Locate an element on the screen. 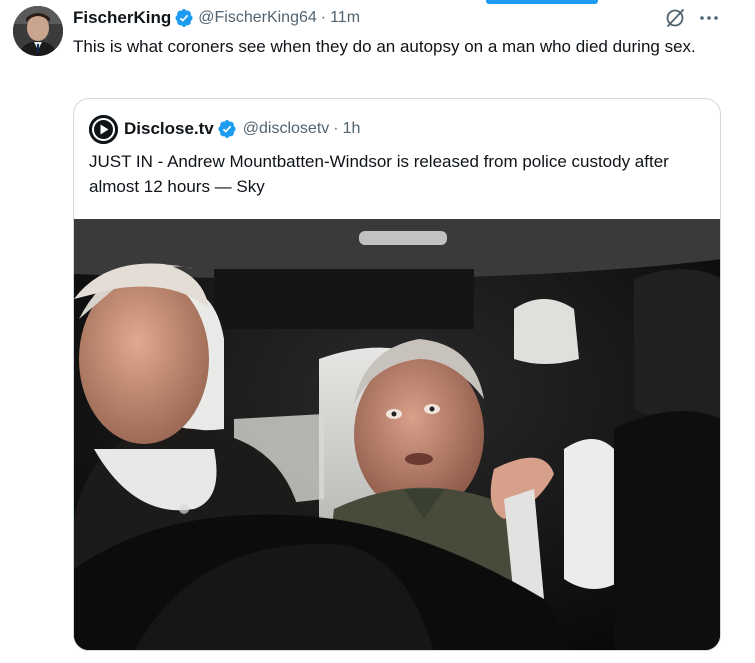  quoted-avatar is located at coordinates (103, 129).